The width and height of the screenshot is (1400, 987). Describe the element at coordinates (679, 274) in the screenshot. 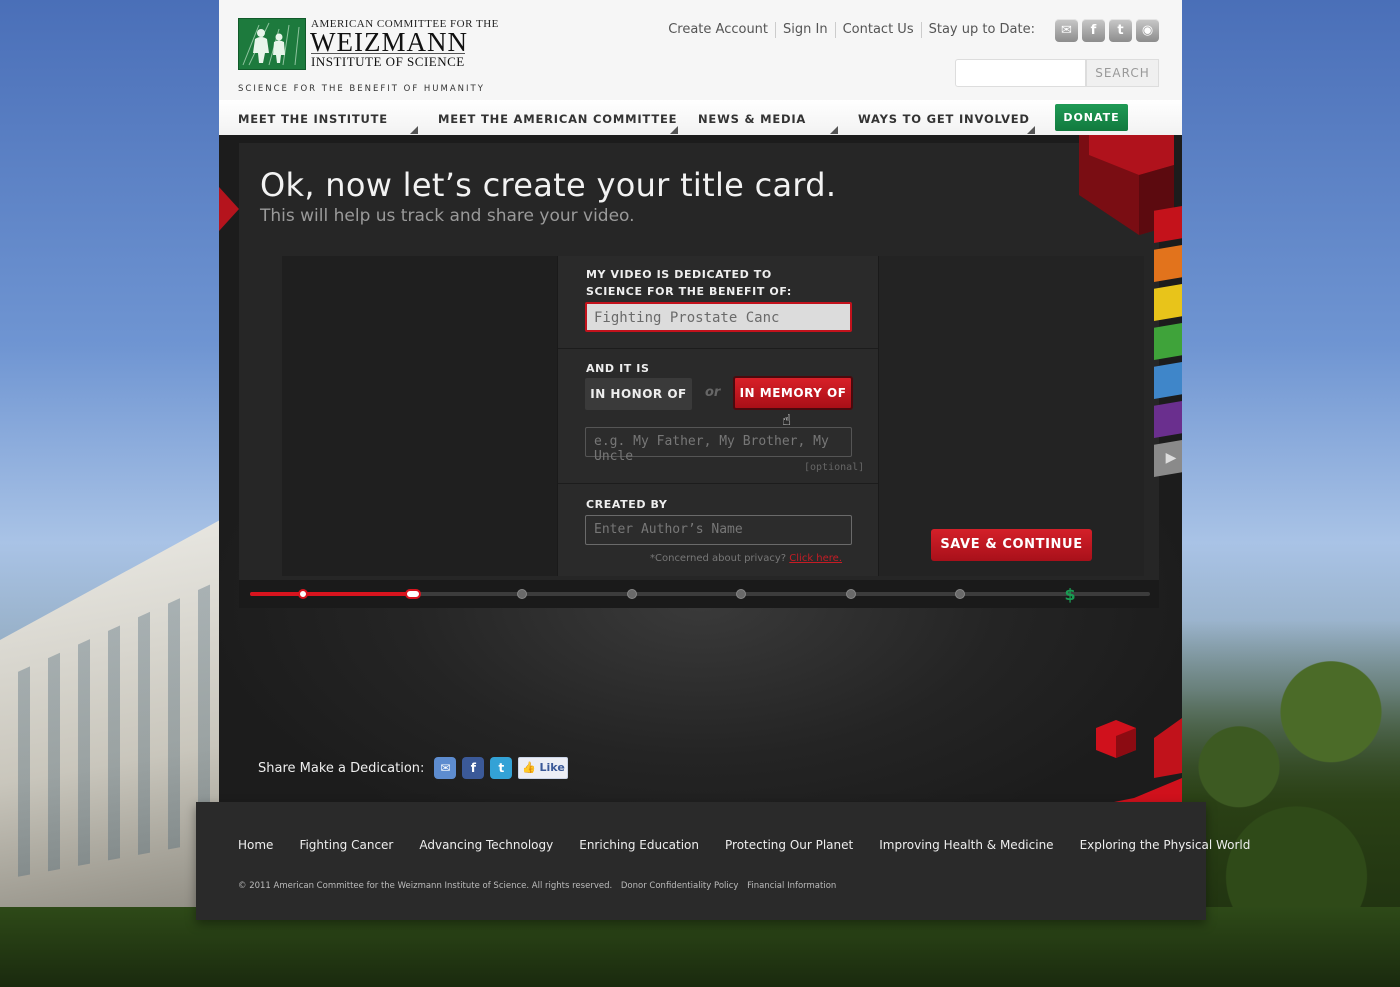

I see `dedicated-label-line1: MY VIDEO IS DEDICATED TO` at that location.